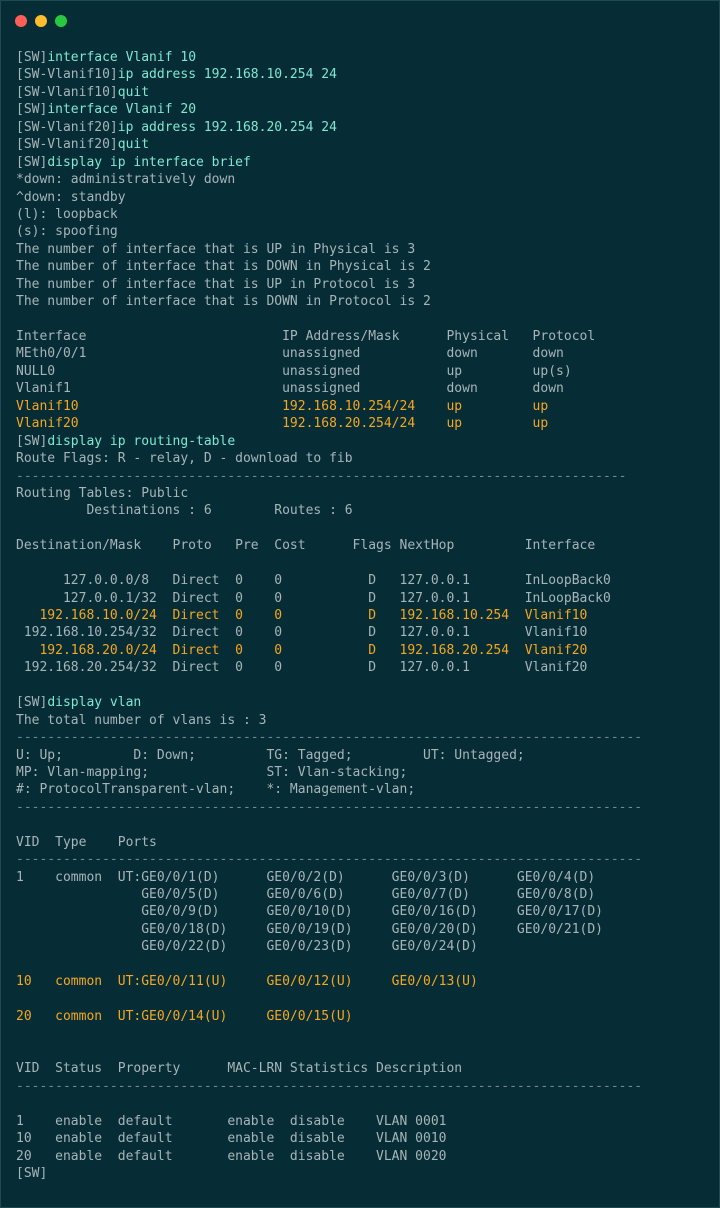 The height and width of the screenshot is (1208, 720). I want to click on highlighted-output-line: 20 common UT:GE0/0/14(U) GE0/0/15(U), so click(362, 1016).